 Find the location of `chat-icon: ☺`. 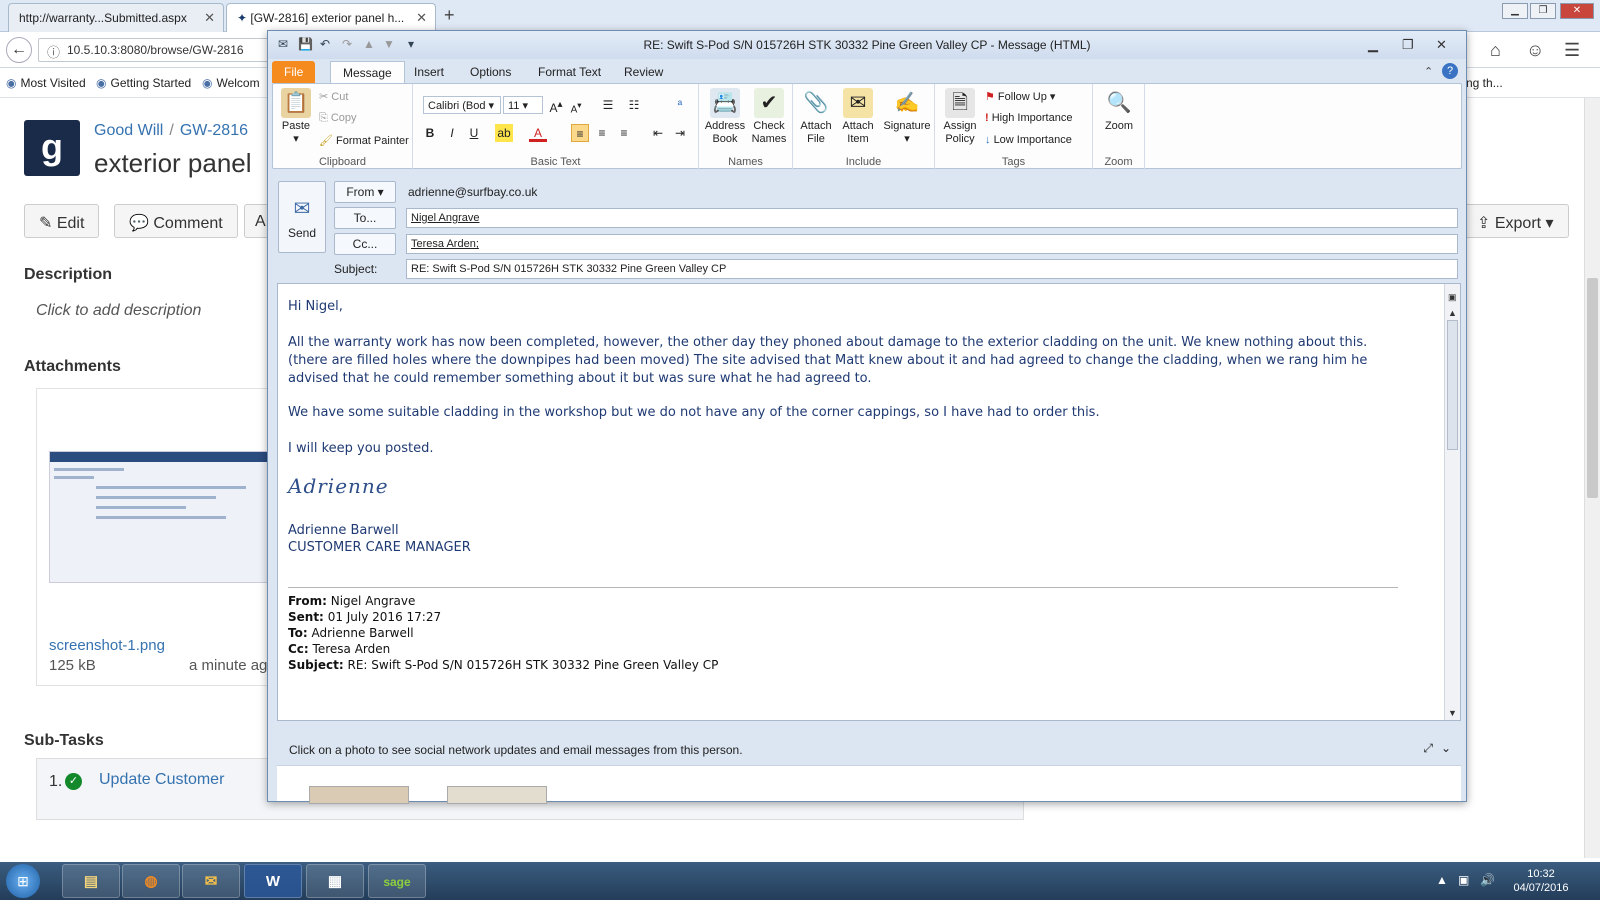

chat-icon: ☺ is located at coordinates (1535, 50).